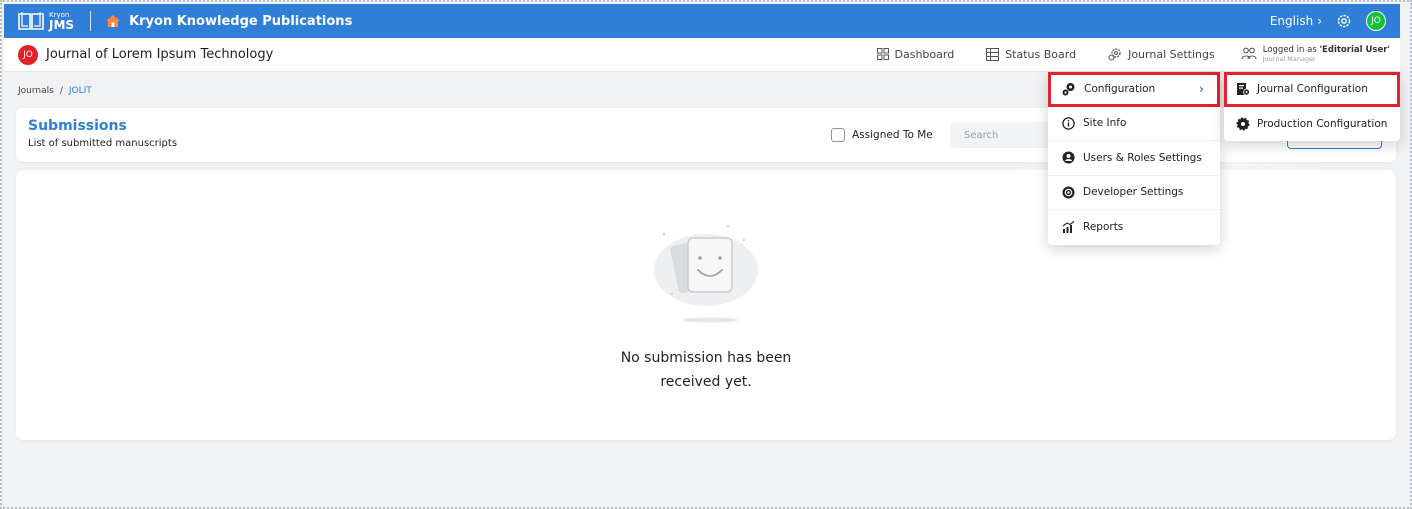 This screenshot has width=1412, height=509. I want to click on menu-item-configuration-label: Configuration, so click(1120, 88).